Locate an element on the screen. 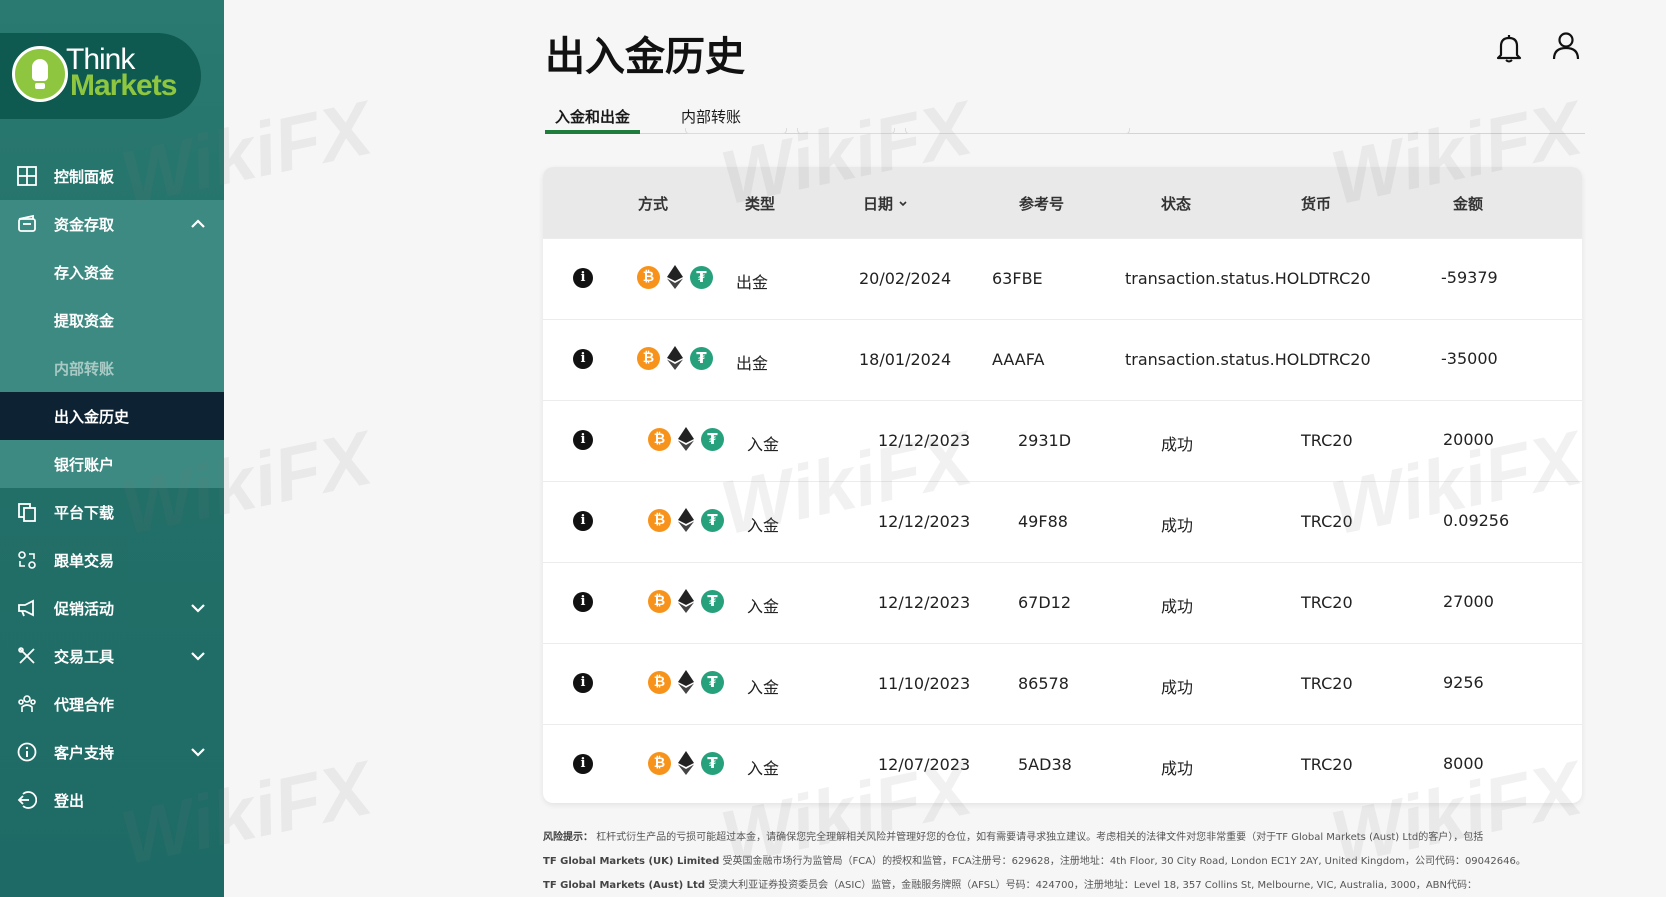 The height and width of the screenshot is (897, 1666). sidebar-item-trading-tools: 交易工具 is located at coordinates (112, 656).